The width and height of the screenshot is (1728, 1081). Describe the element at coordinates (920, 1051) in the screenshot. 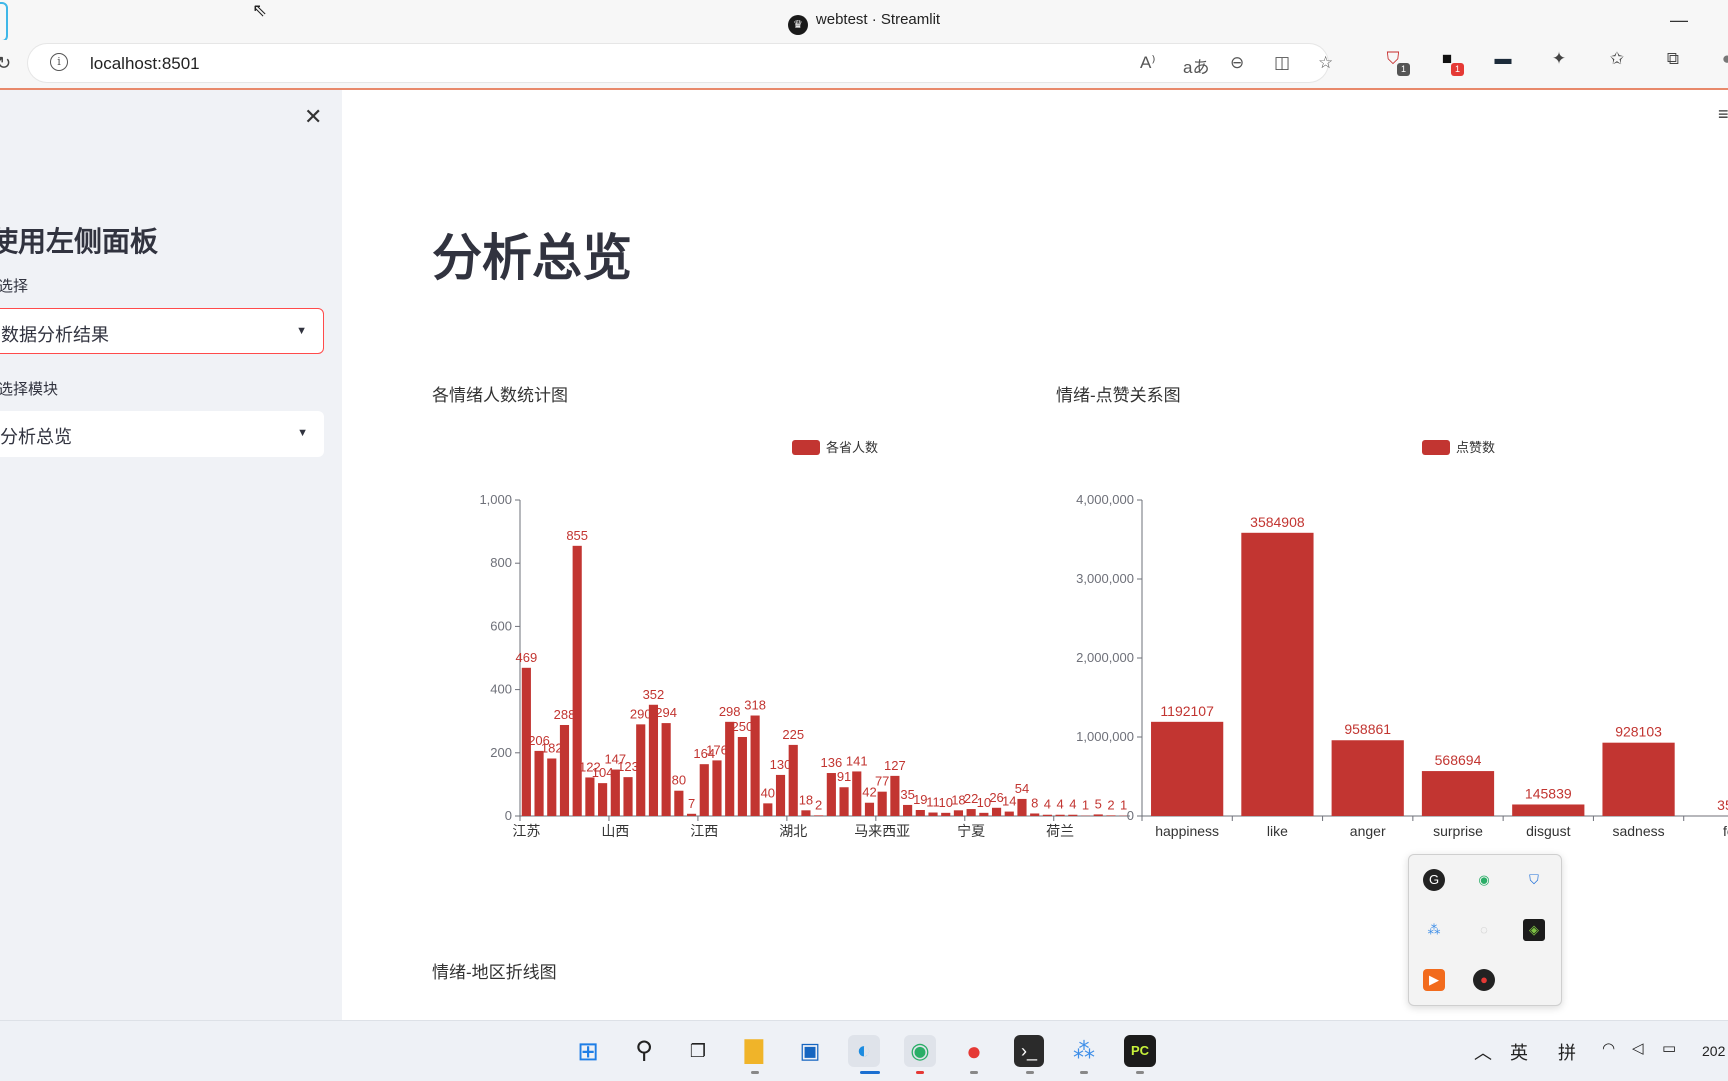

I see `wechat-taskbar-icon: ◉` at that location.